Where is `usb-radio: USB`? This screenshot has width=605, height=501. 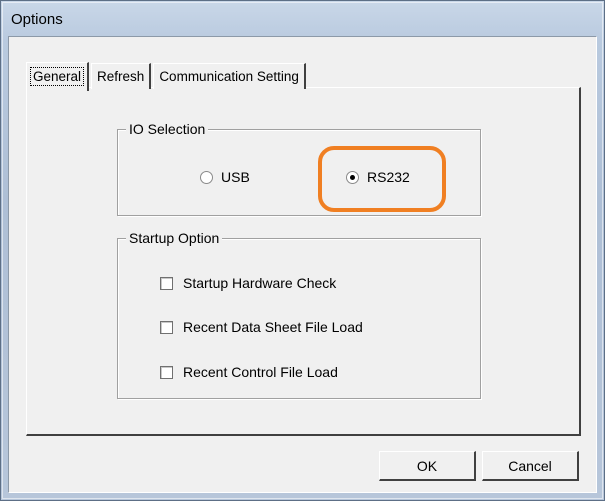 usb-radio: USB is located at coordinates (225, 177).